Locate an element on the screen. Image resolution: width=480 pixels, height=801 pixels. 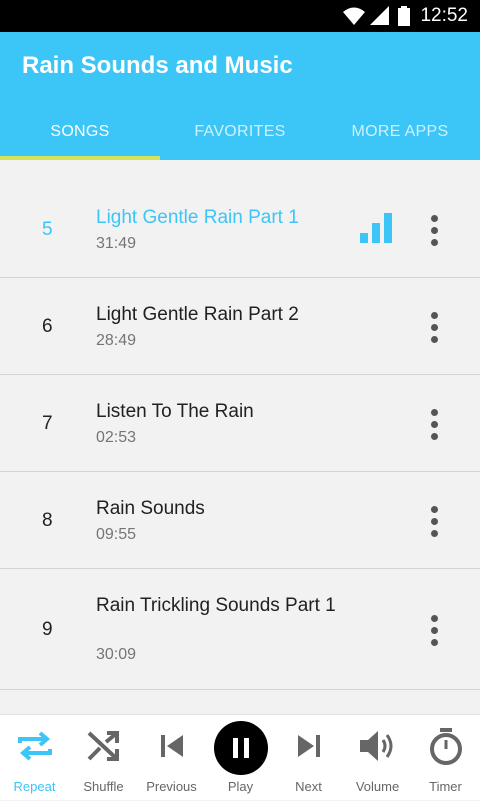
shuffle-button: Shuffle is located at coordinates (103, 758).